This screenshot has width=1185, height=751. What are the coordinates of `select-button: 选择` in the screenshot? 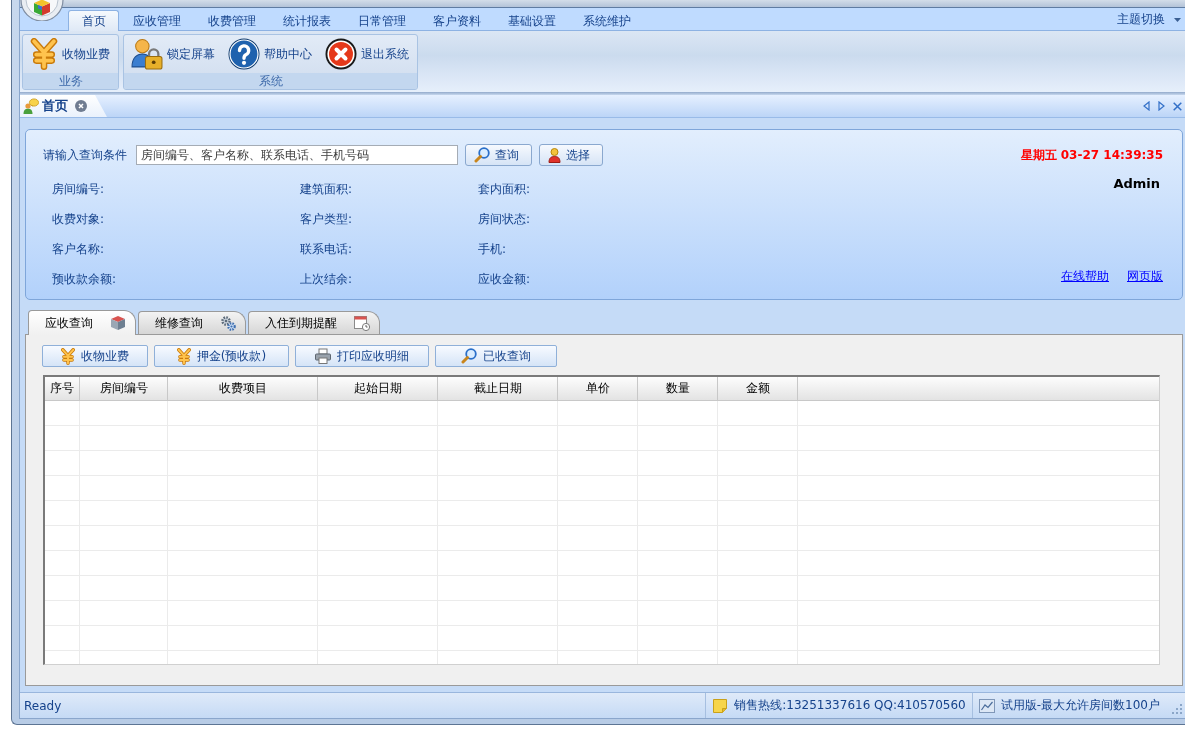 It's located at (571, 155).